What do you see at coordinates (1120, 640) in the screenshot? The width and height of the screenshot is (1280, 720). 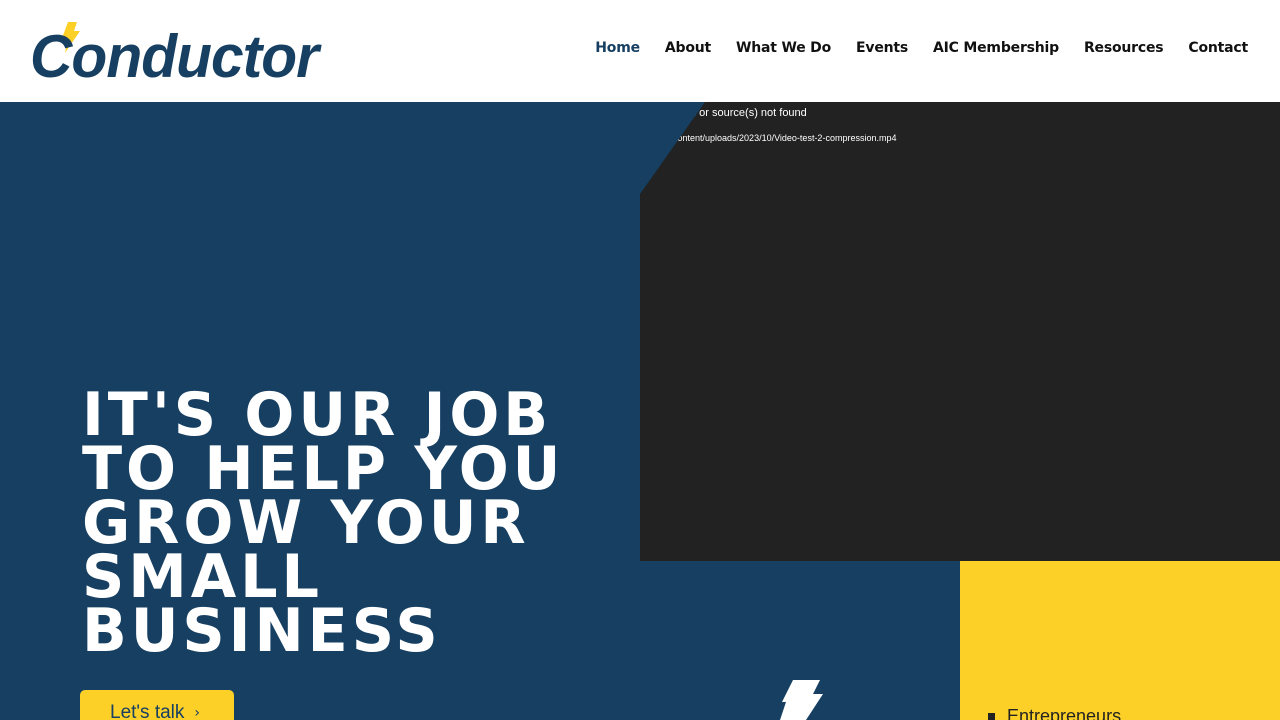 I see `audience-panel: Entrepreneurs` at bounding box center [1120, 640].